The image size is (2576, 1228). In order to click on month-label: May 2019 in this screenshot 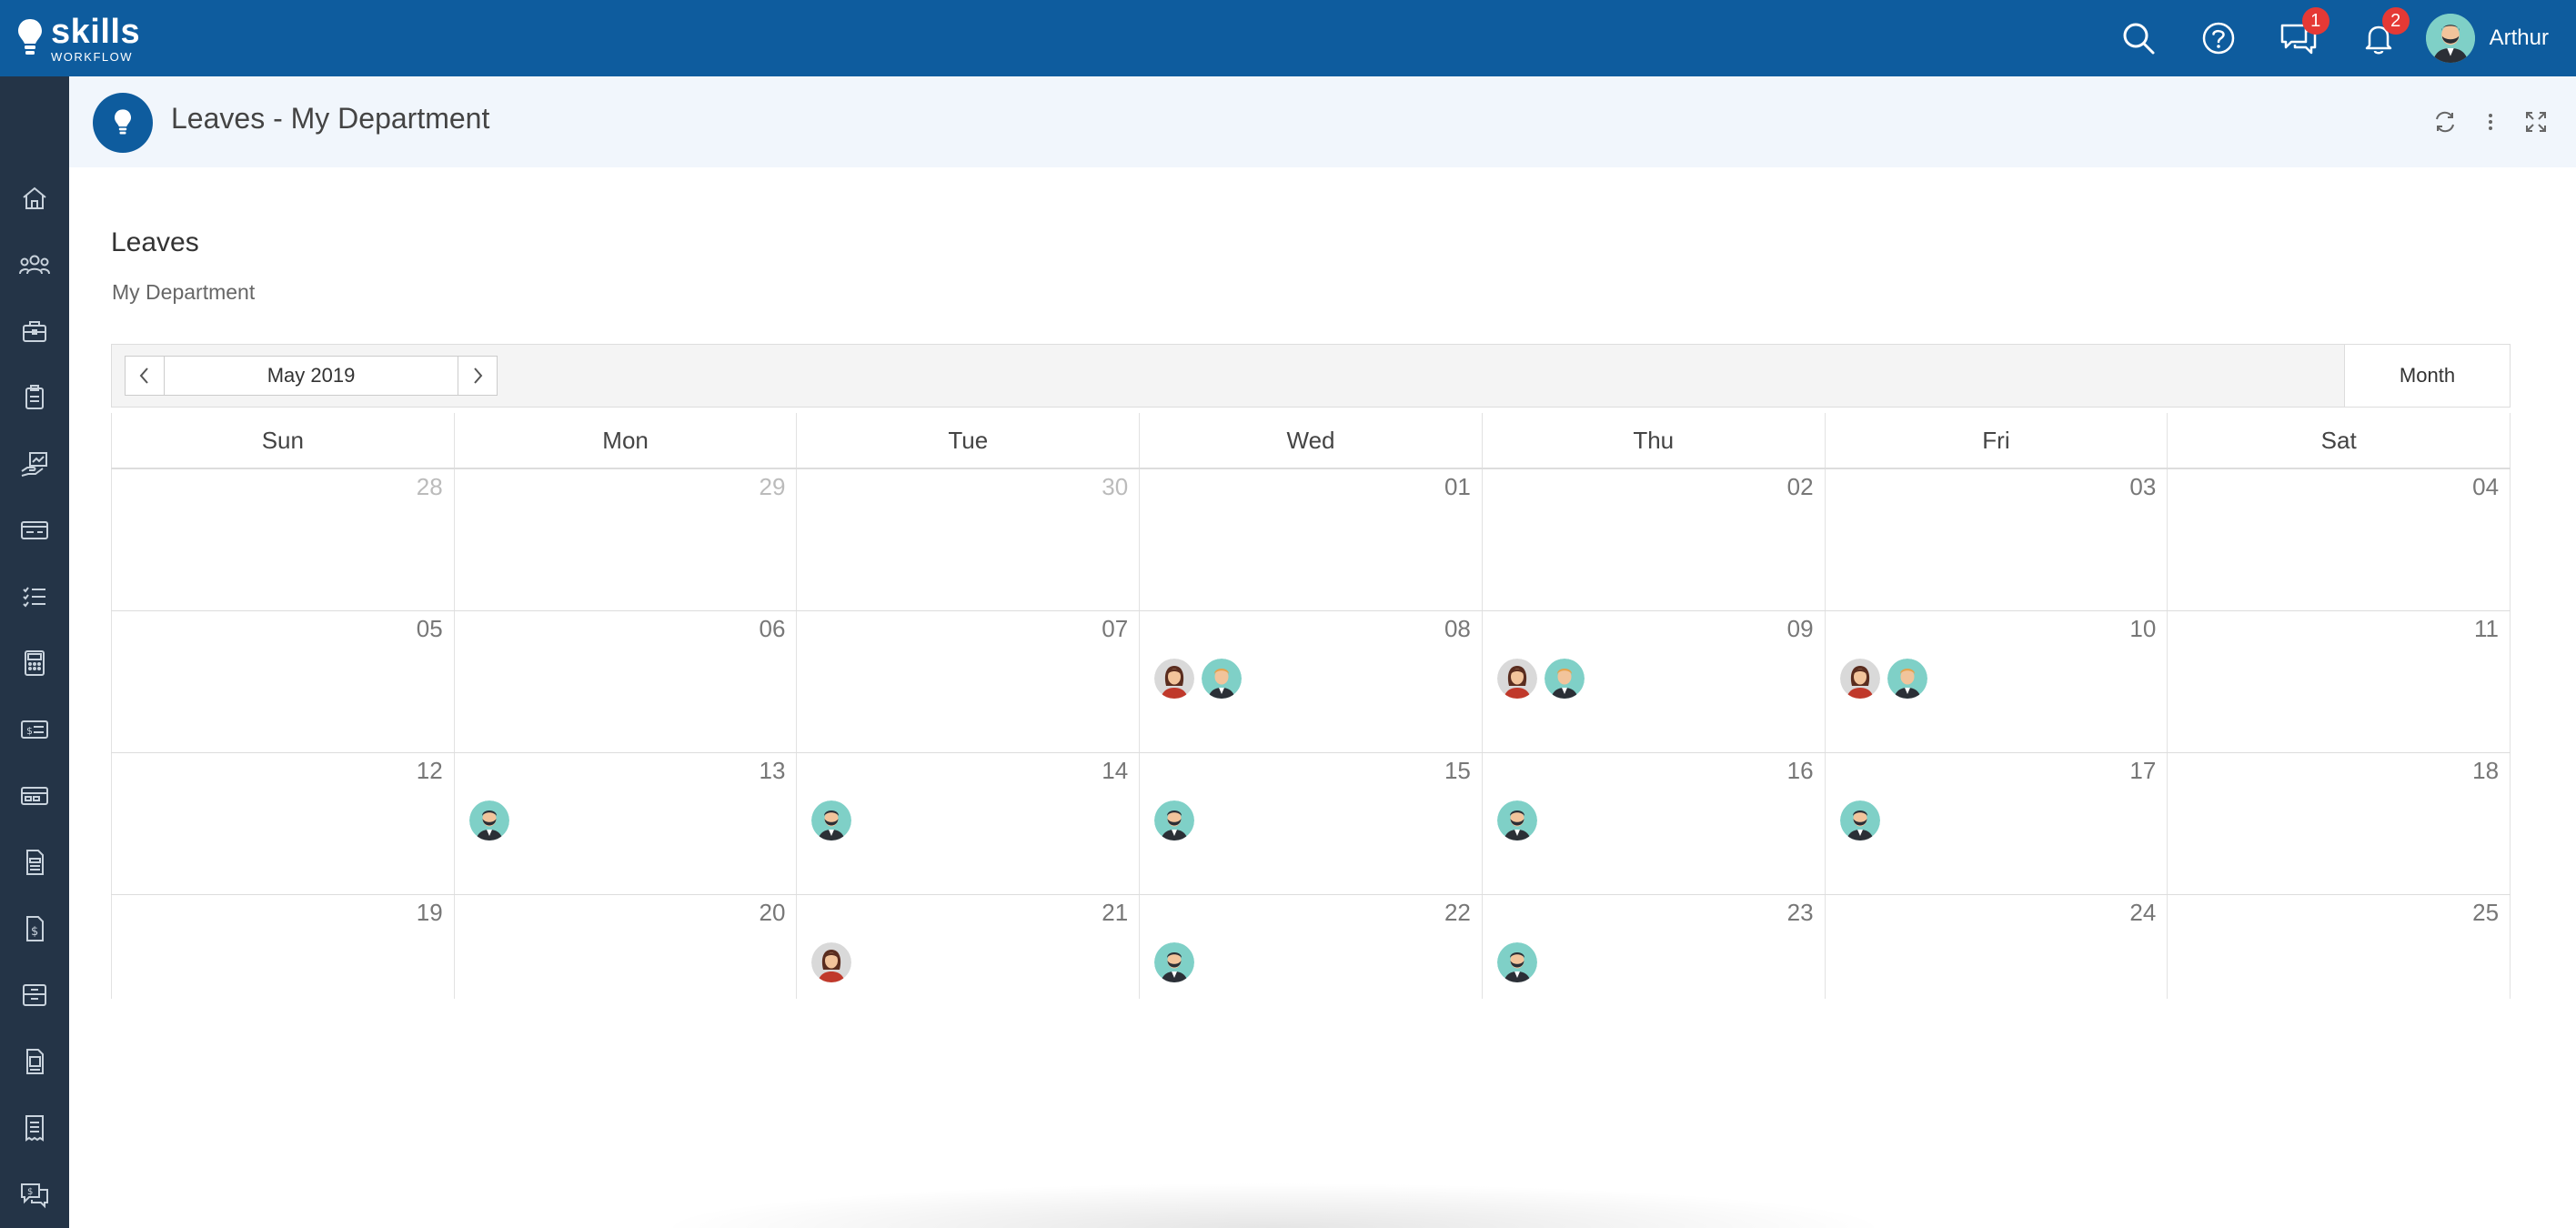, I will do `click(311, 376)`.